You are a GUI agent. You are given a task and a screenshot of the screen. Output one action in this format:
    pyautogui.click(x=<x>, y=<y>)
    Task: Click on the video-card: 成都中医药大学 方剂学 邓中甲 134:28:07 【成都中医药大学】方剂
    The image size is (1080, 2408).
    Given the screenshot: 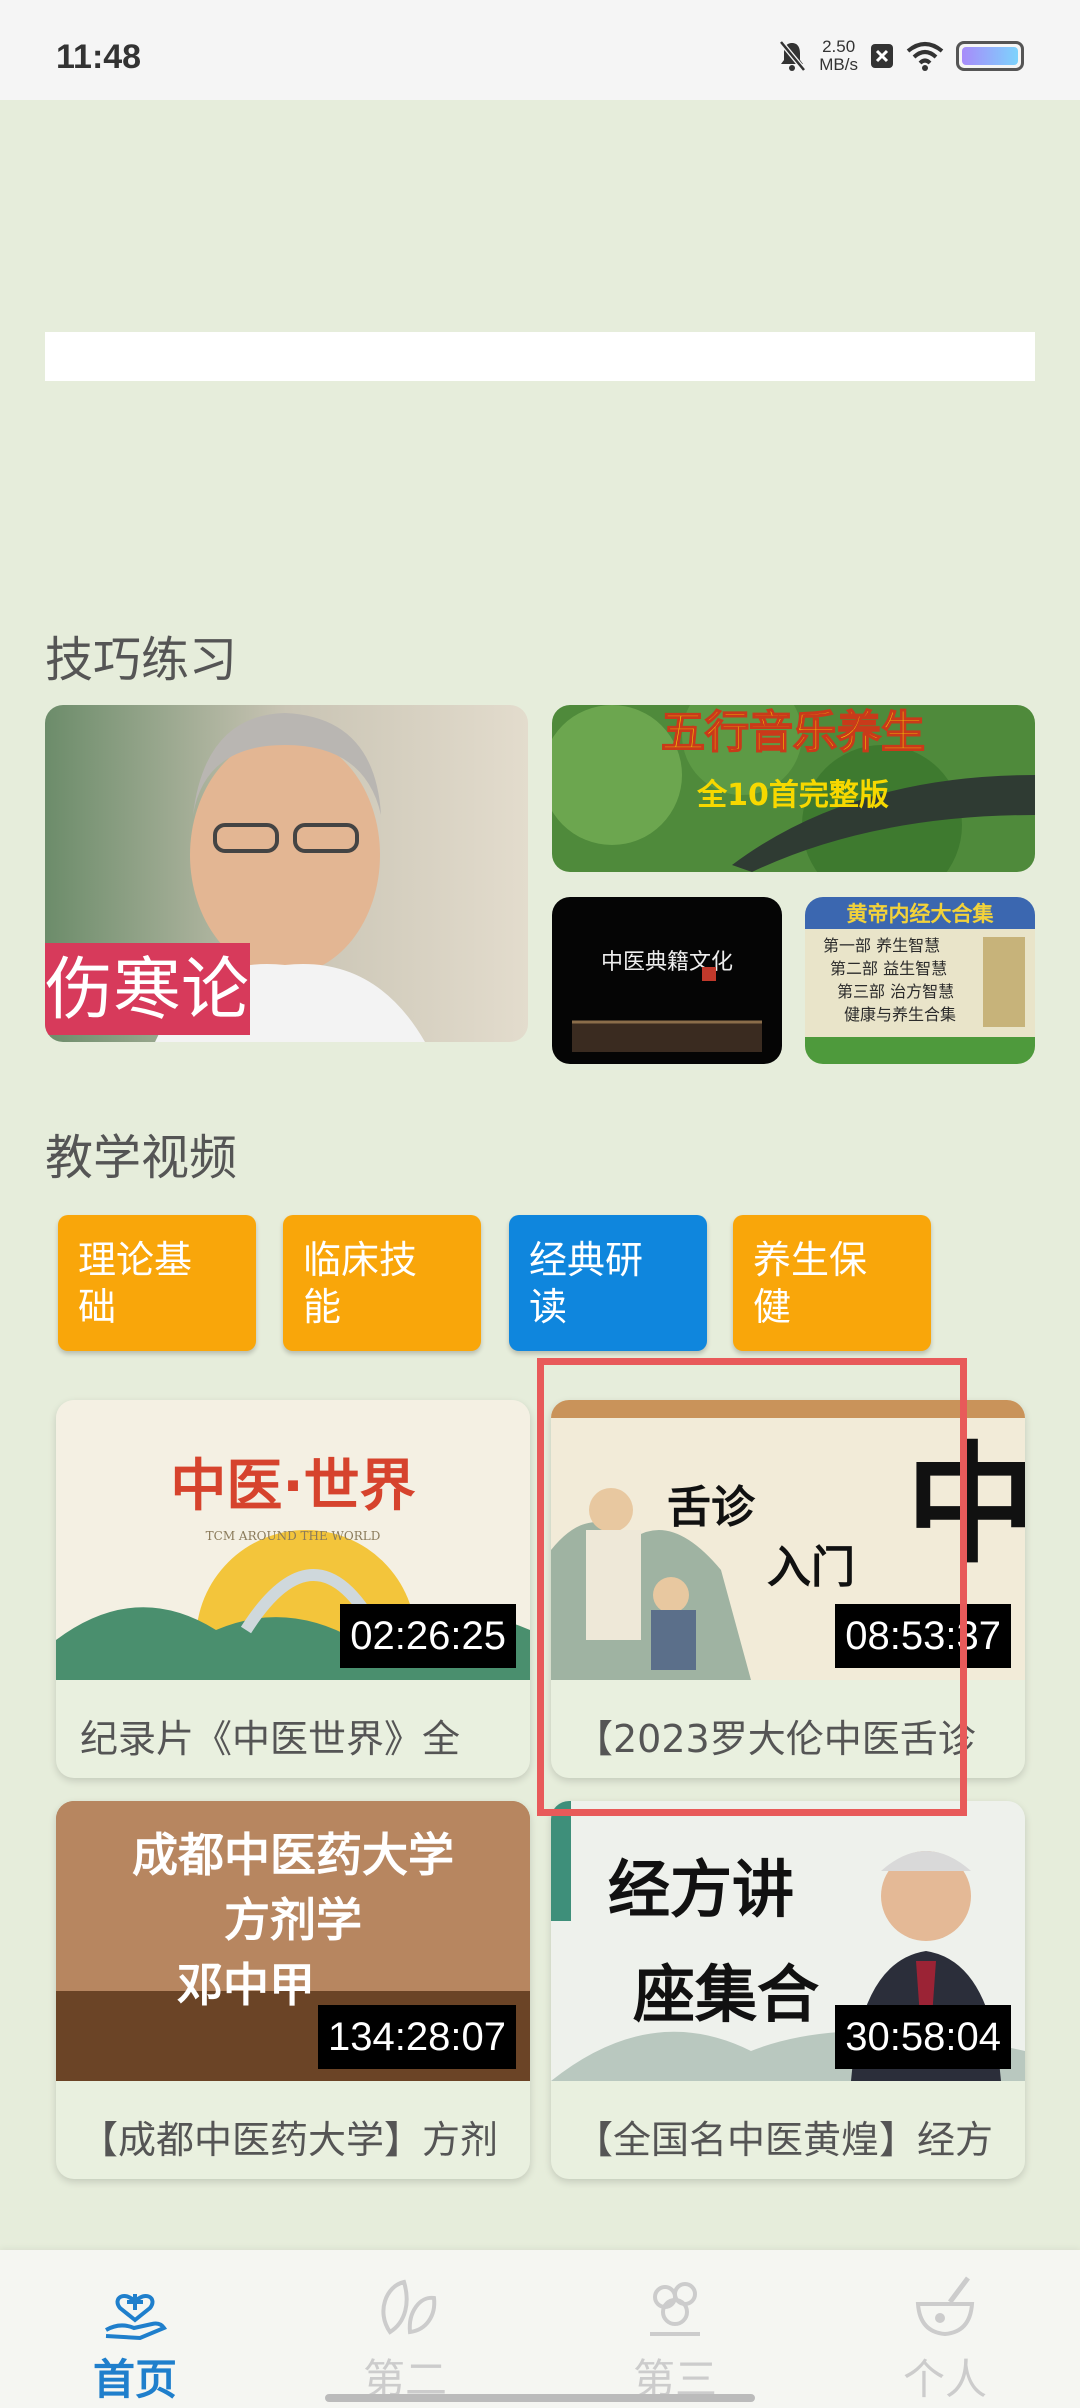 What is the action you would take?
    pyautogui.click(x=293, y=1990)
    